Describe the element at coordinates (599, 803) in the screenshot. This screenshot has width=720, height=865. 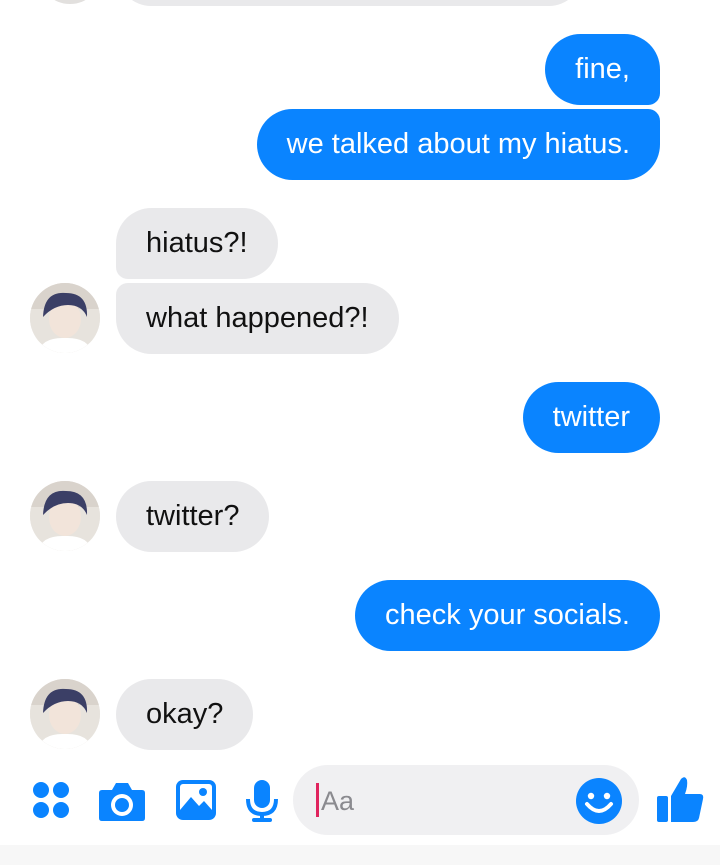
I see `emoji-icon` at that location.